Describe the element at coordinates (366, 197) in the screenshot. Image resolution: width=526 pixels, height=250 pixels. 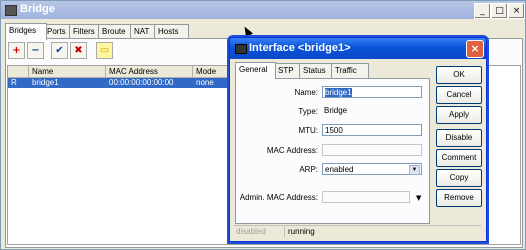
I see `admin-mac-field` at that location.